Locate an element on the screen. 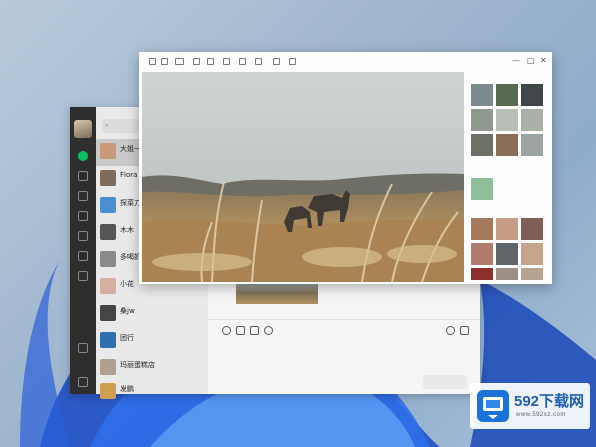 The height and width of the screenshot is (447, 596). channels-icon is located at coordinates (83, 256).